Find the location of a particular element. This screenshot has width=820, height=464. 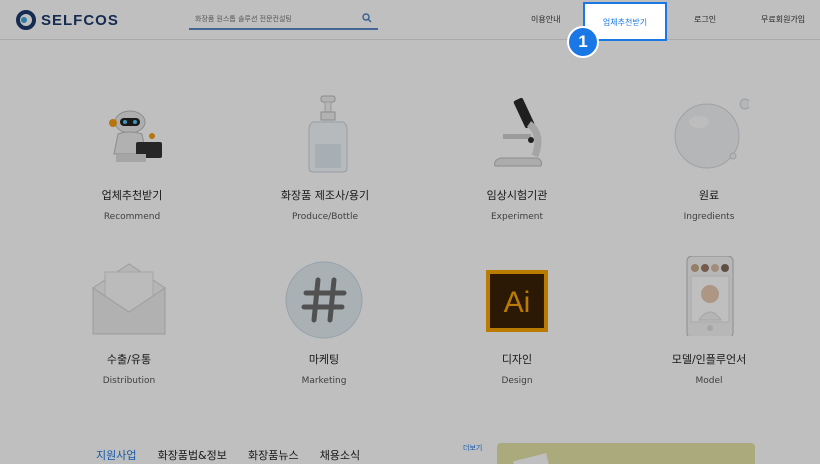

category-subtitle: Produce/Bottle is located at coordinates (325, 217).